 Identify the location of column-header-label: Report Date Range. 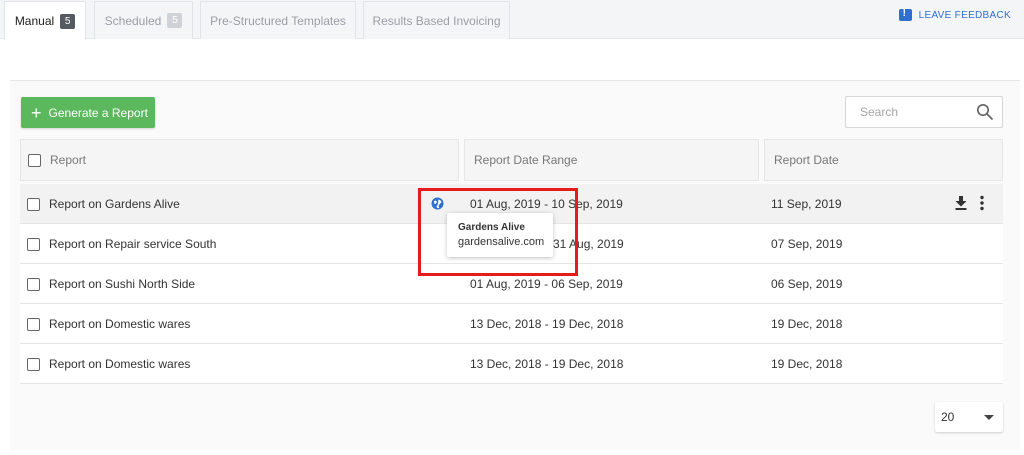
(526, 160).